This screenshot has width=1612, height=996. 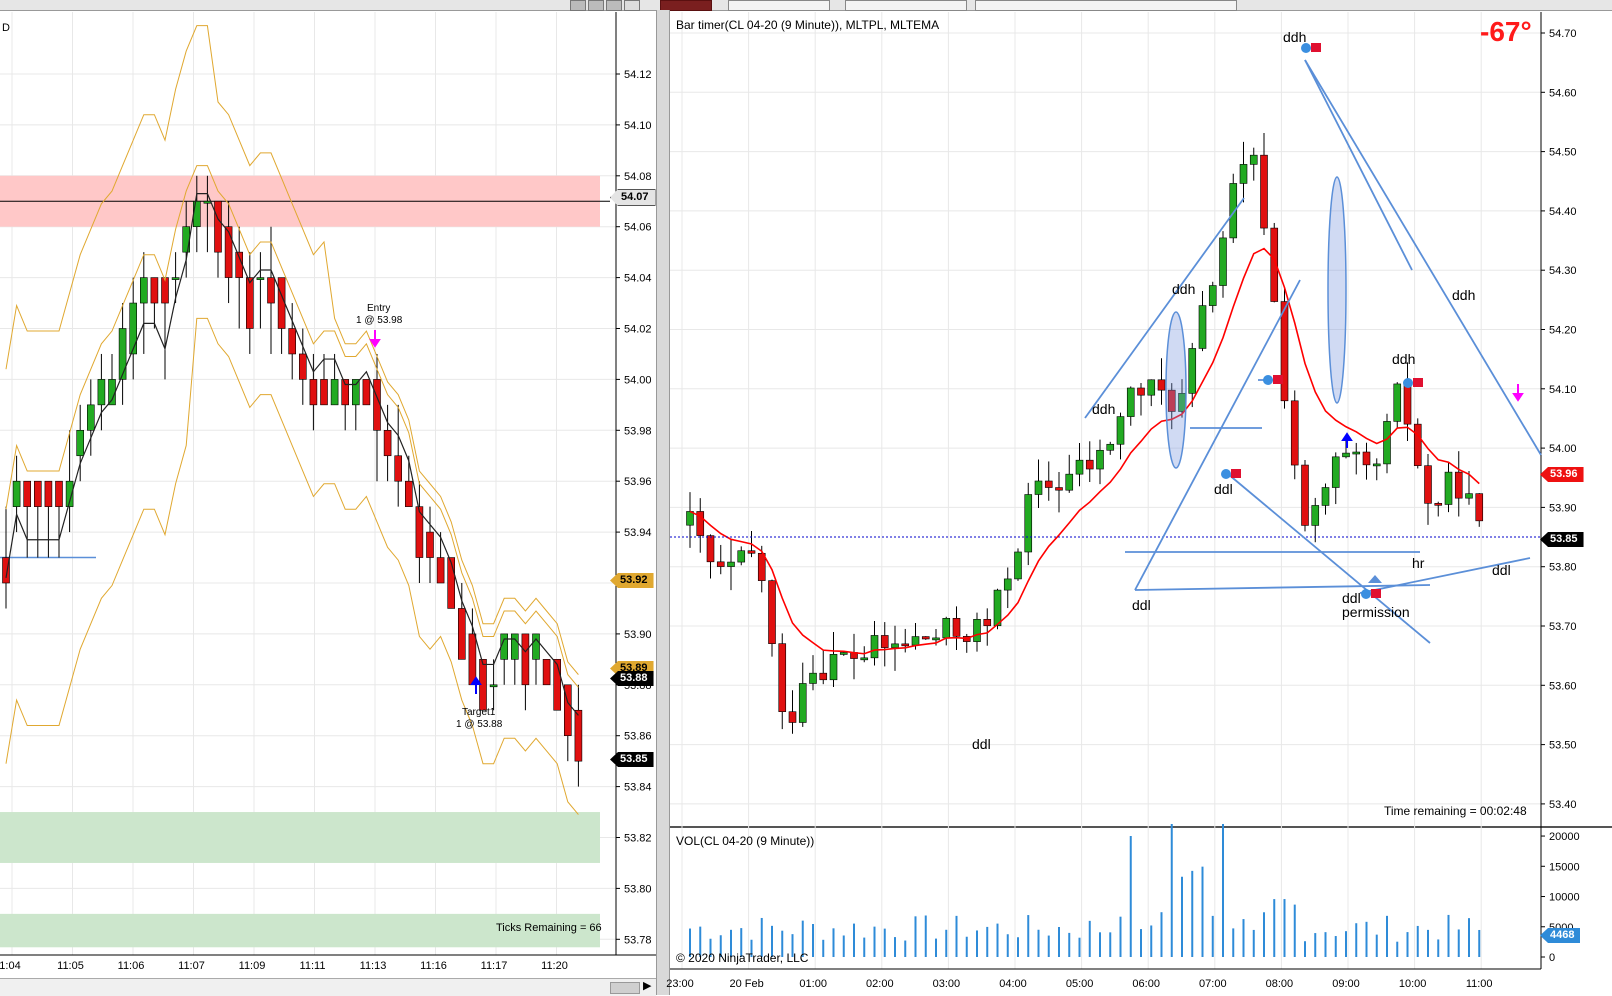 What do you see at coordinates (252, 966) in the screenshot?
I see `left-time-tick-label: 11:09` at bounding box center [252, 966].